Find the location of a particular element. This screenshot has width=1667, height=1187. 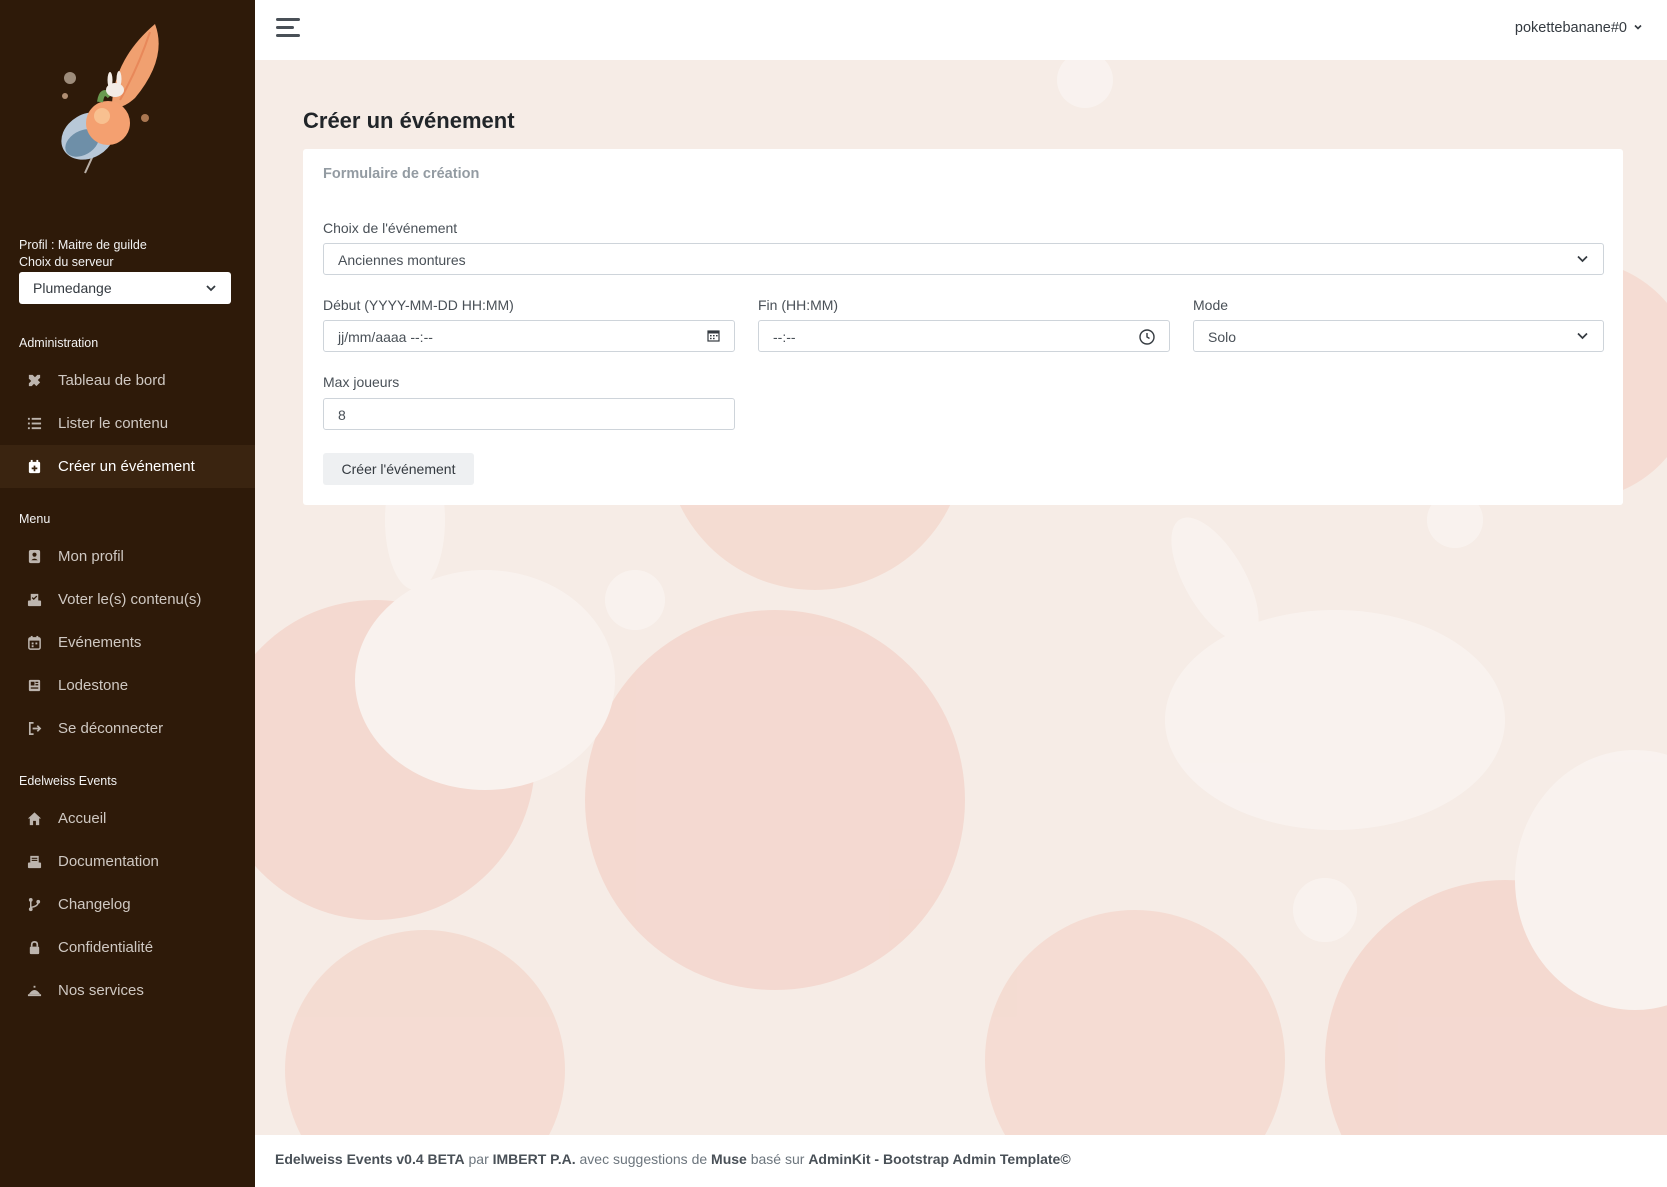

footer-text-based: basé sur is located at coordinates (777, 1159).